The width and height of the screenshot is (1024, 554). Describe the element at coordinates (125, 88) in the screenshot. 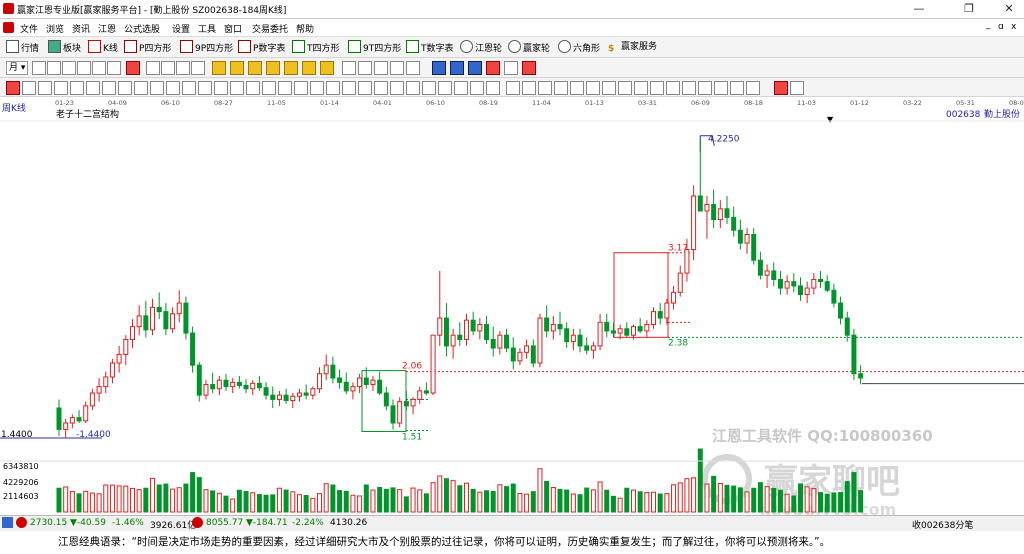

I see `gann-tool-8-icon` at that location.